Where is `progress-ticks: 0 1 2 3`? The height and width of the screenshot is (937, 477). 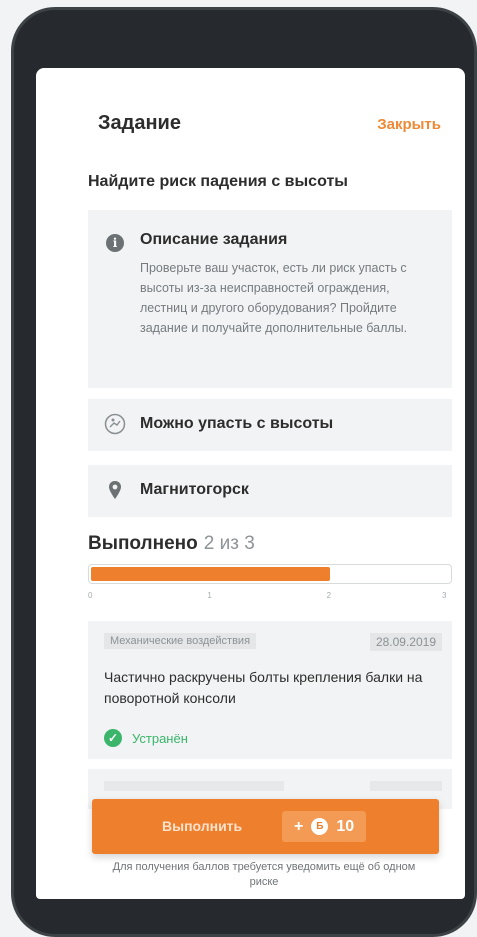
progress-ticks: 0 1 2 3 is located at coordinates (270, 597).